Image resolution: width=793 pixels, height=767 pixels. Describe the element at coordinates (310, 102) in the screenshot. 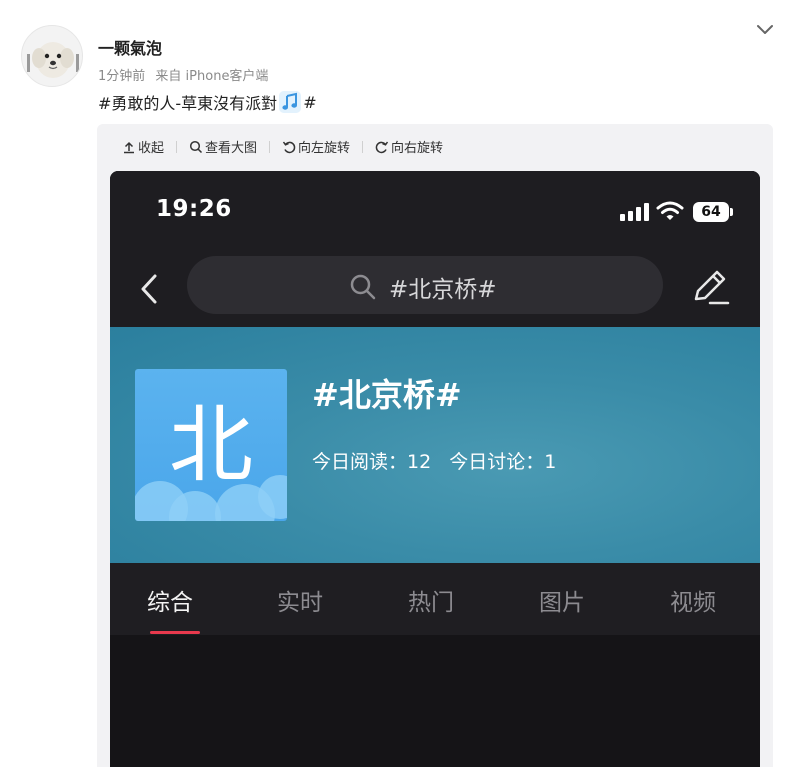

I see `post-hashtag-end: #` at that location.